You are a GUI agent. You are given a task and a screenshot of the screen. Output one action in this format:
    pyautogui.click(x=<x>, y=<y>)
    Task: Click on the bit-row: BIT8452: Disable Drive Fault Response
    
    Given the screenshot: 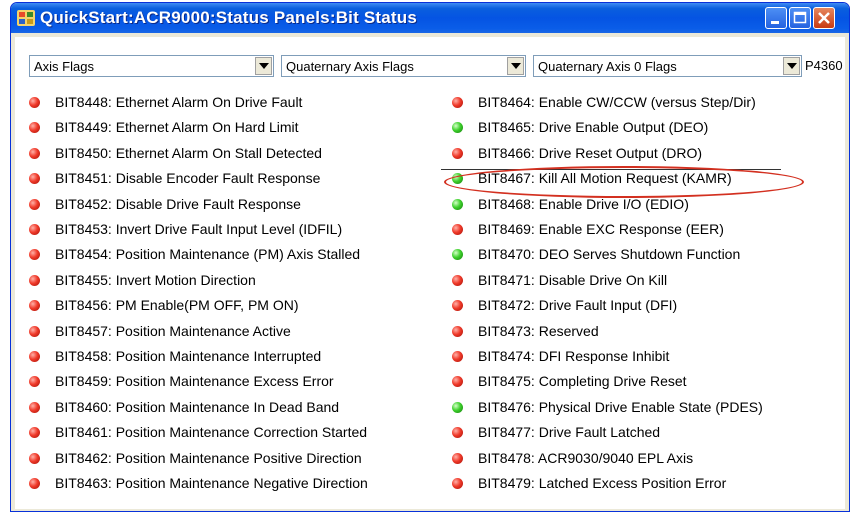 What is the action you would take?
    pyautogui.click(x=219, y=205)
    